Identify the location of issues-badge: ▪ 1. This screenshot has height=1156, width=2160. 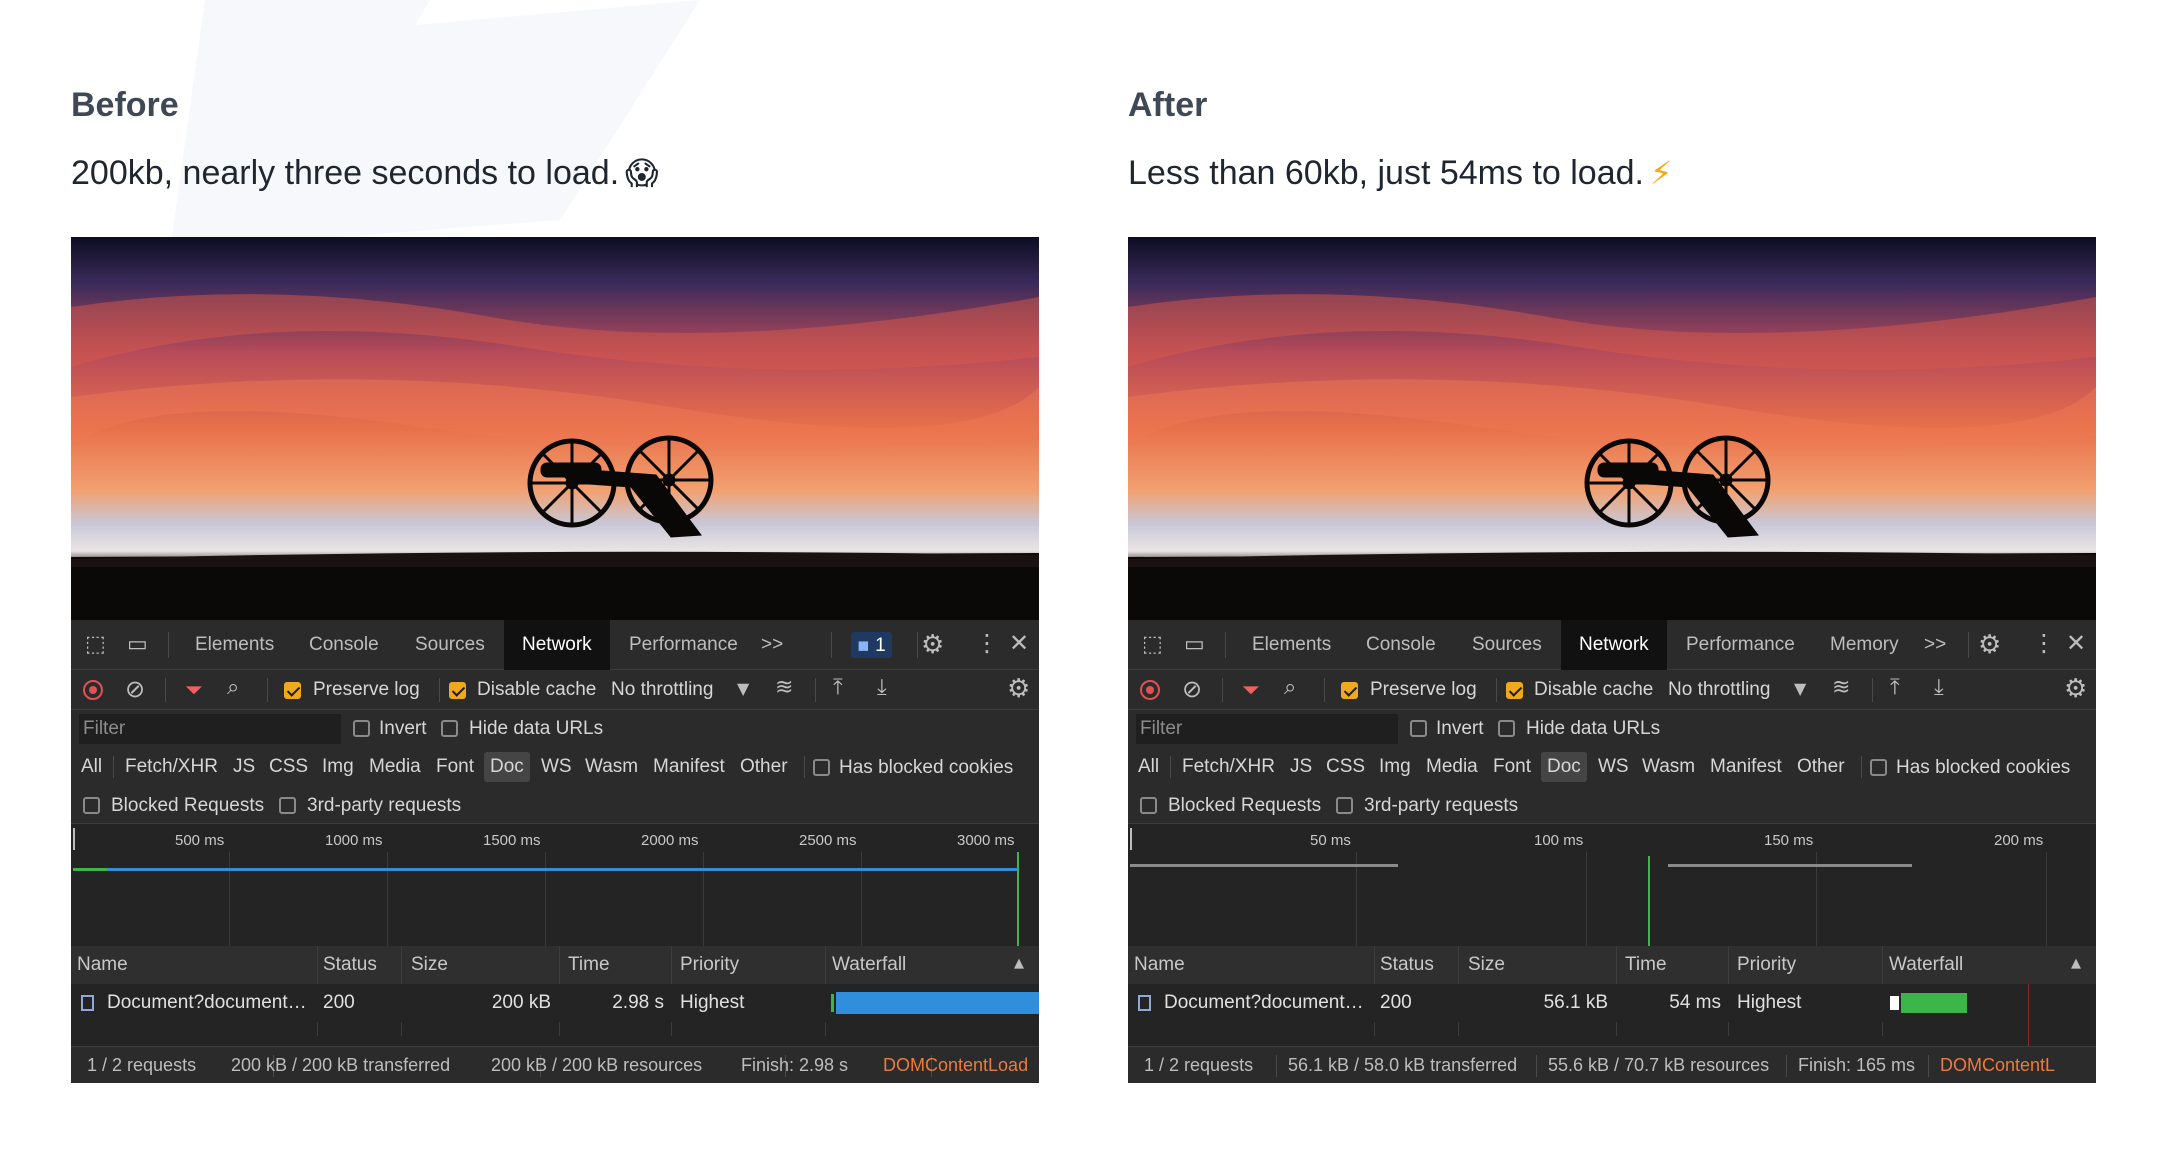
(871, 645).